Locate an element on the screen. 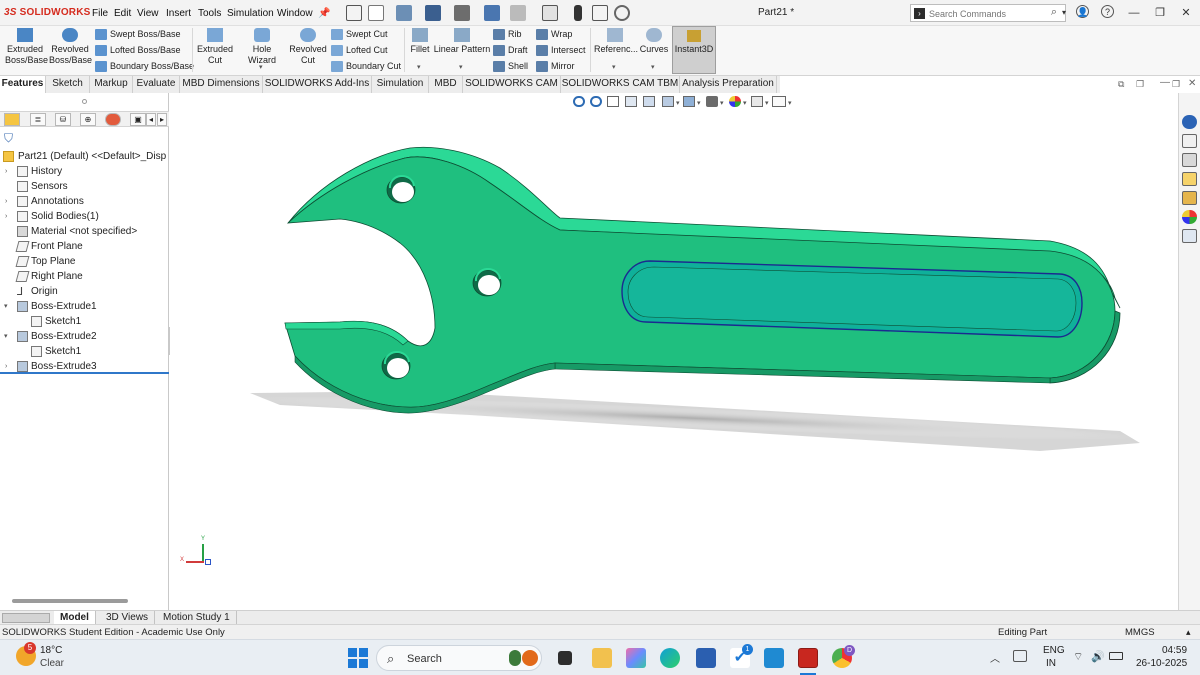 Image resolution: width=1200 pixels, height=675 pixels. tab-solidworks-addins: SOLIDWORKS Add-Ins is located at coordinates (317, 84).